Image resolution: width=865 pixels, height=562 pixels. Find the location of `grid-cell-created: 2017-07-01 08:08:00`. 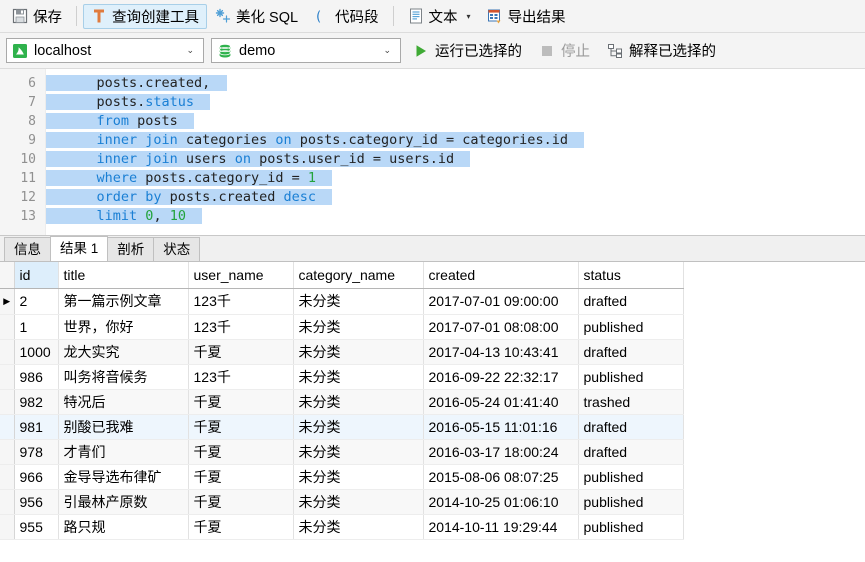

grid-cell-created: 2017-07-01 08:08:00 is located at coordinates (501, 327).